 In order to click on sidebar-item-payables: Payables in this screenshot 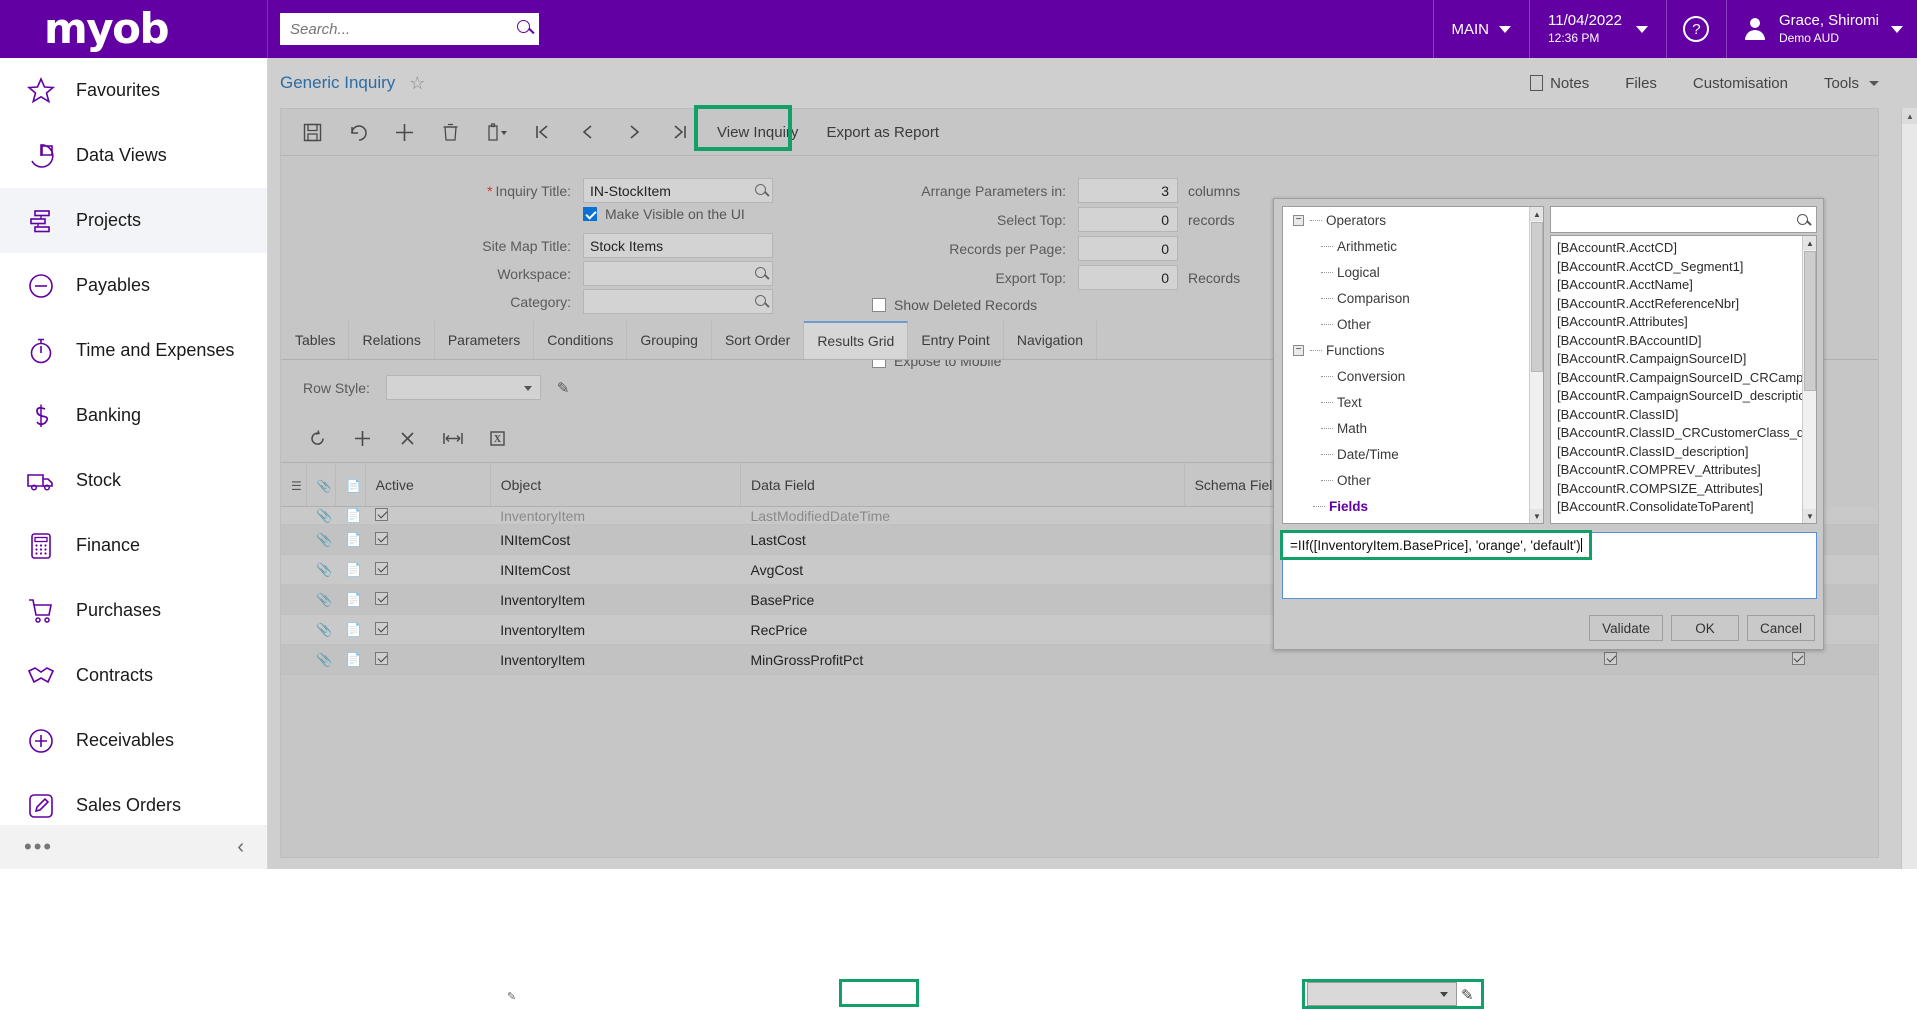, I will do `click(133, 285)`.